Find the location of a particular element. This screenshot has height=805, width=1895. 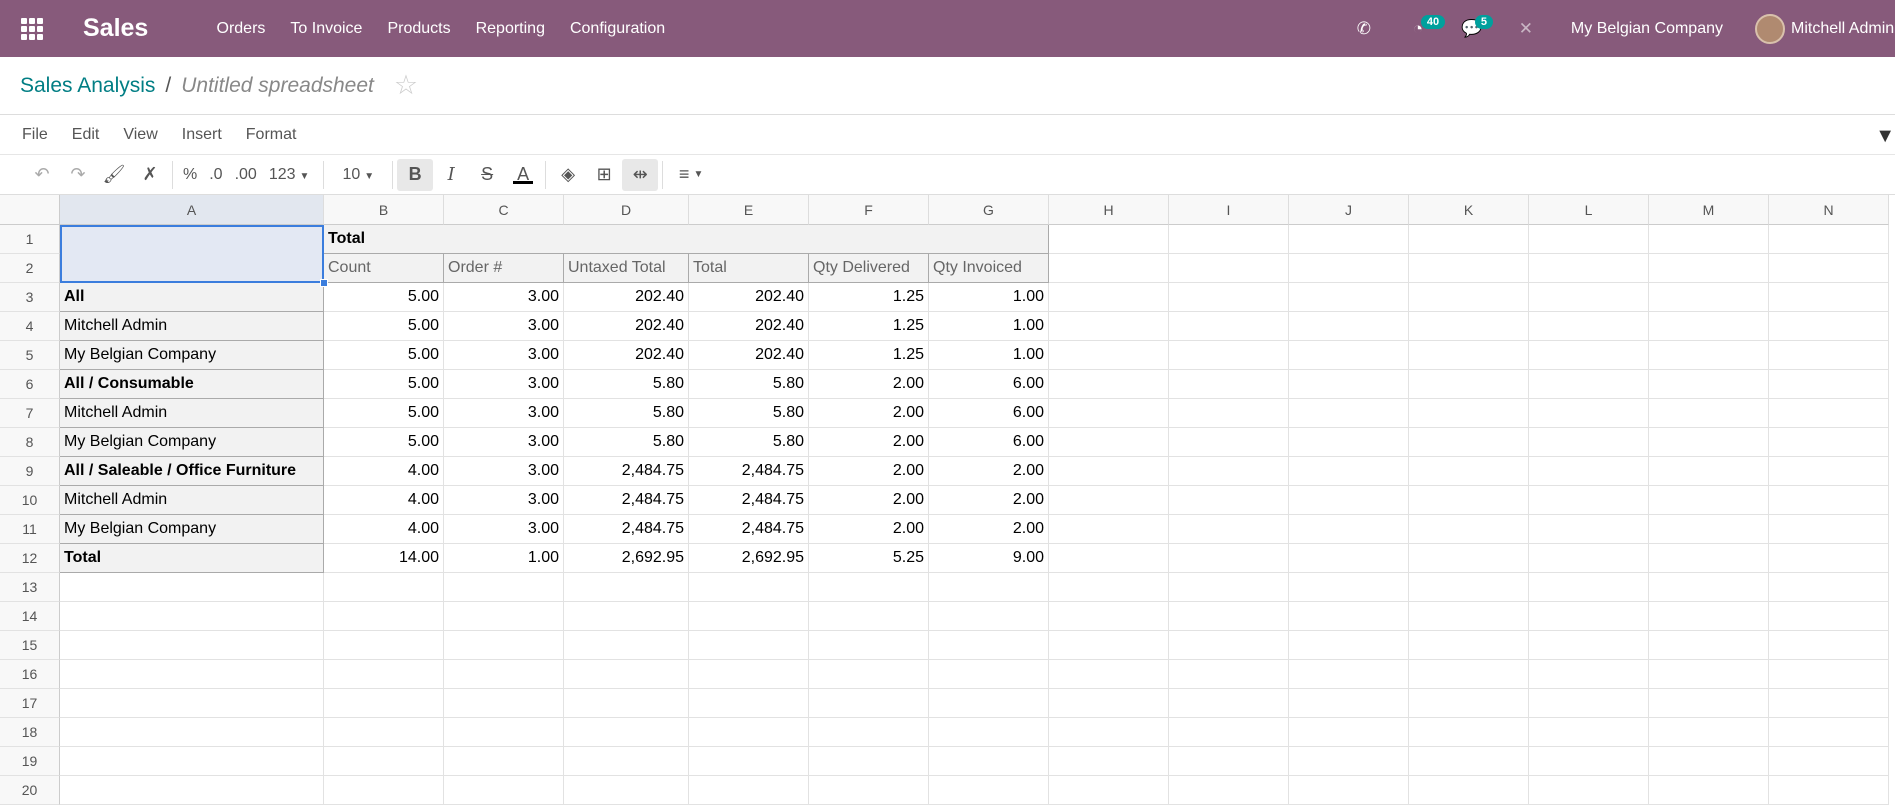

filter-icon: ▼ is located at coordinates (1885, 136).